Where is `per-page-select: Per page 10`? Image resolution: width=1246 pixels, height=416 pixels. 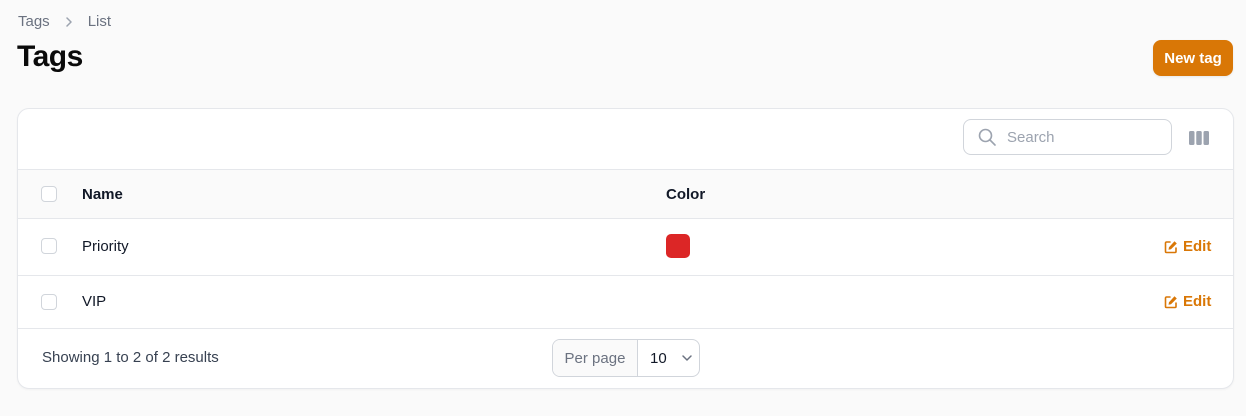 per-page-select: Per page 10 is located at coordinates (626, 358).